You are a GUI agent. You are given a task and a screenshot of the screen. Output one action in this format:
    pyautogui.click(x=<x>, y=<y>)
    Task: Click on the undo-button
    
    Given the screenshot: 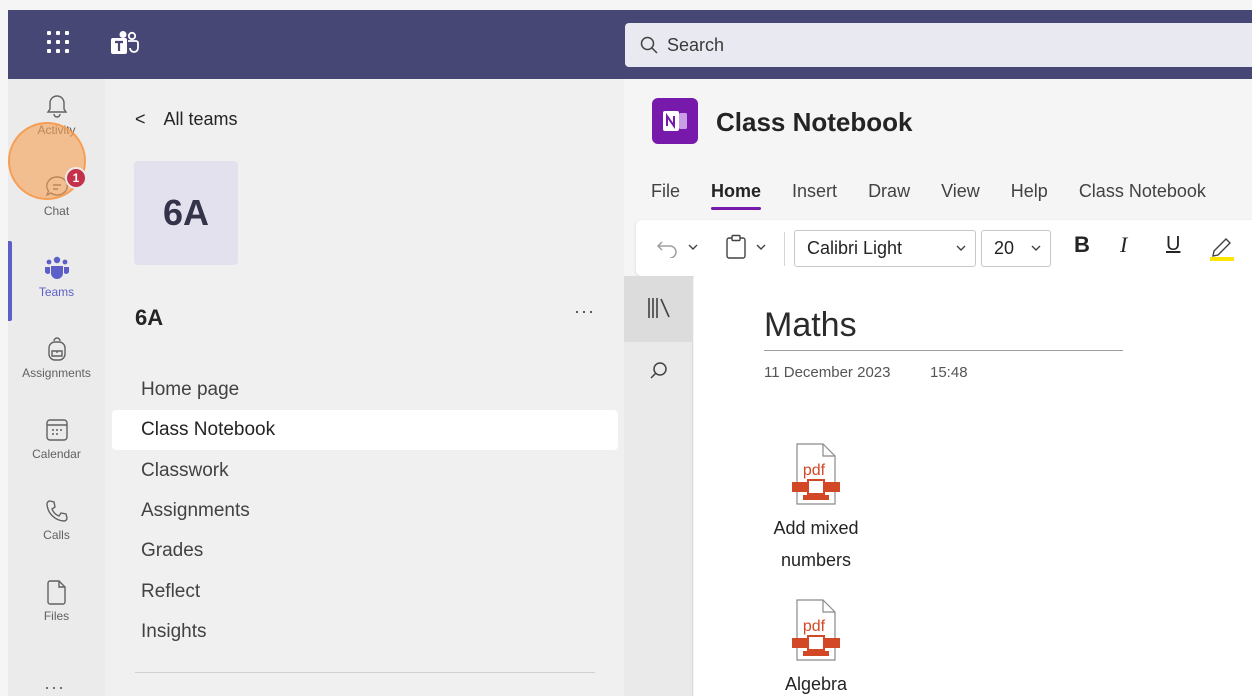 What is the action you would take?
    pyautogui.click(x=678, y=247)
    